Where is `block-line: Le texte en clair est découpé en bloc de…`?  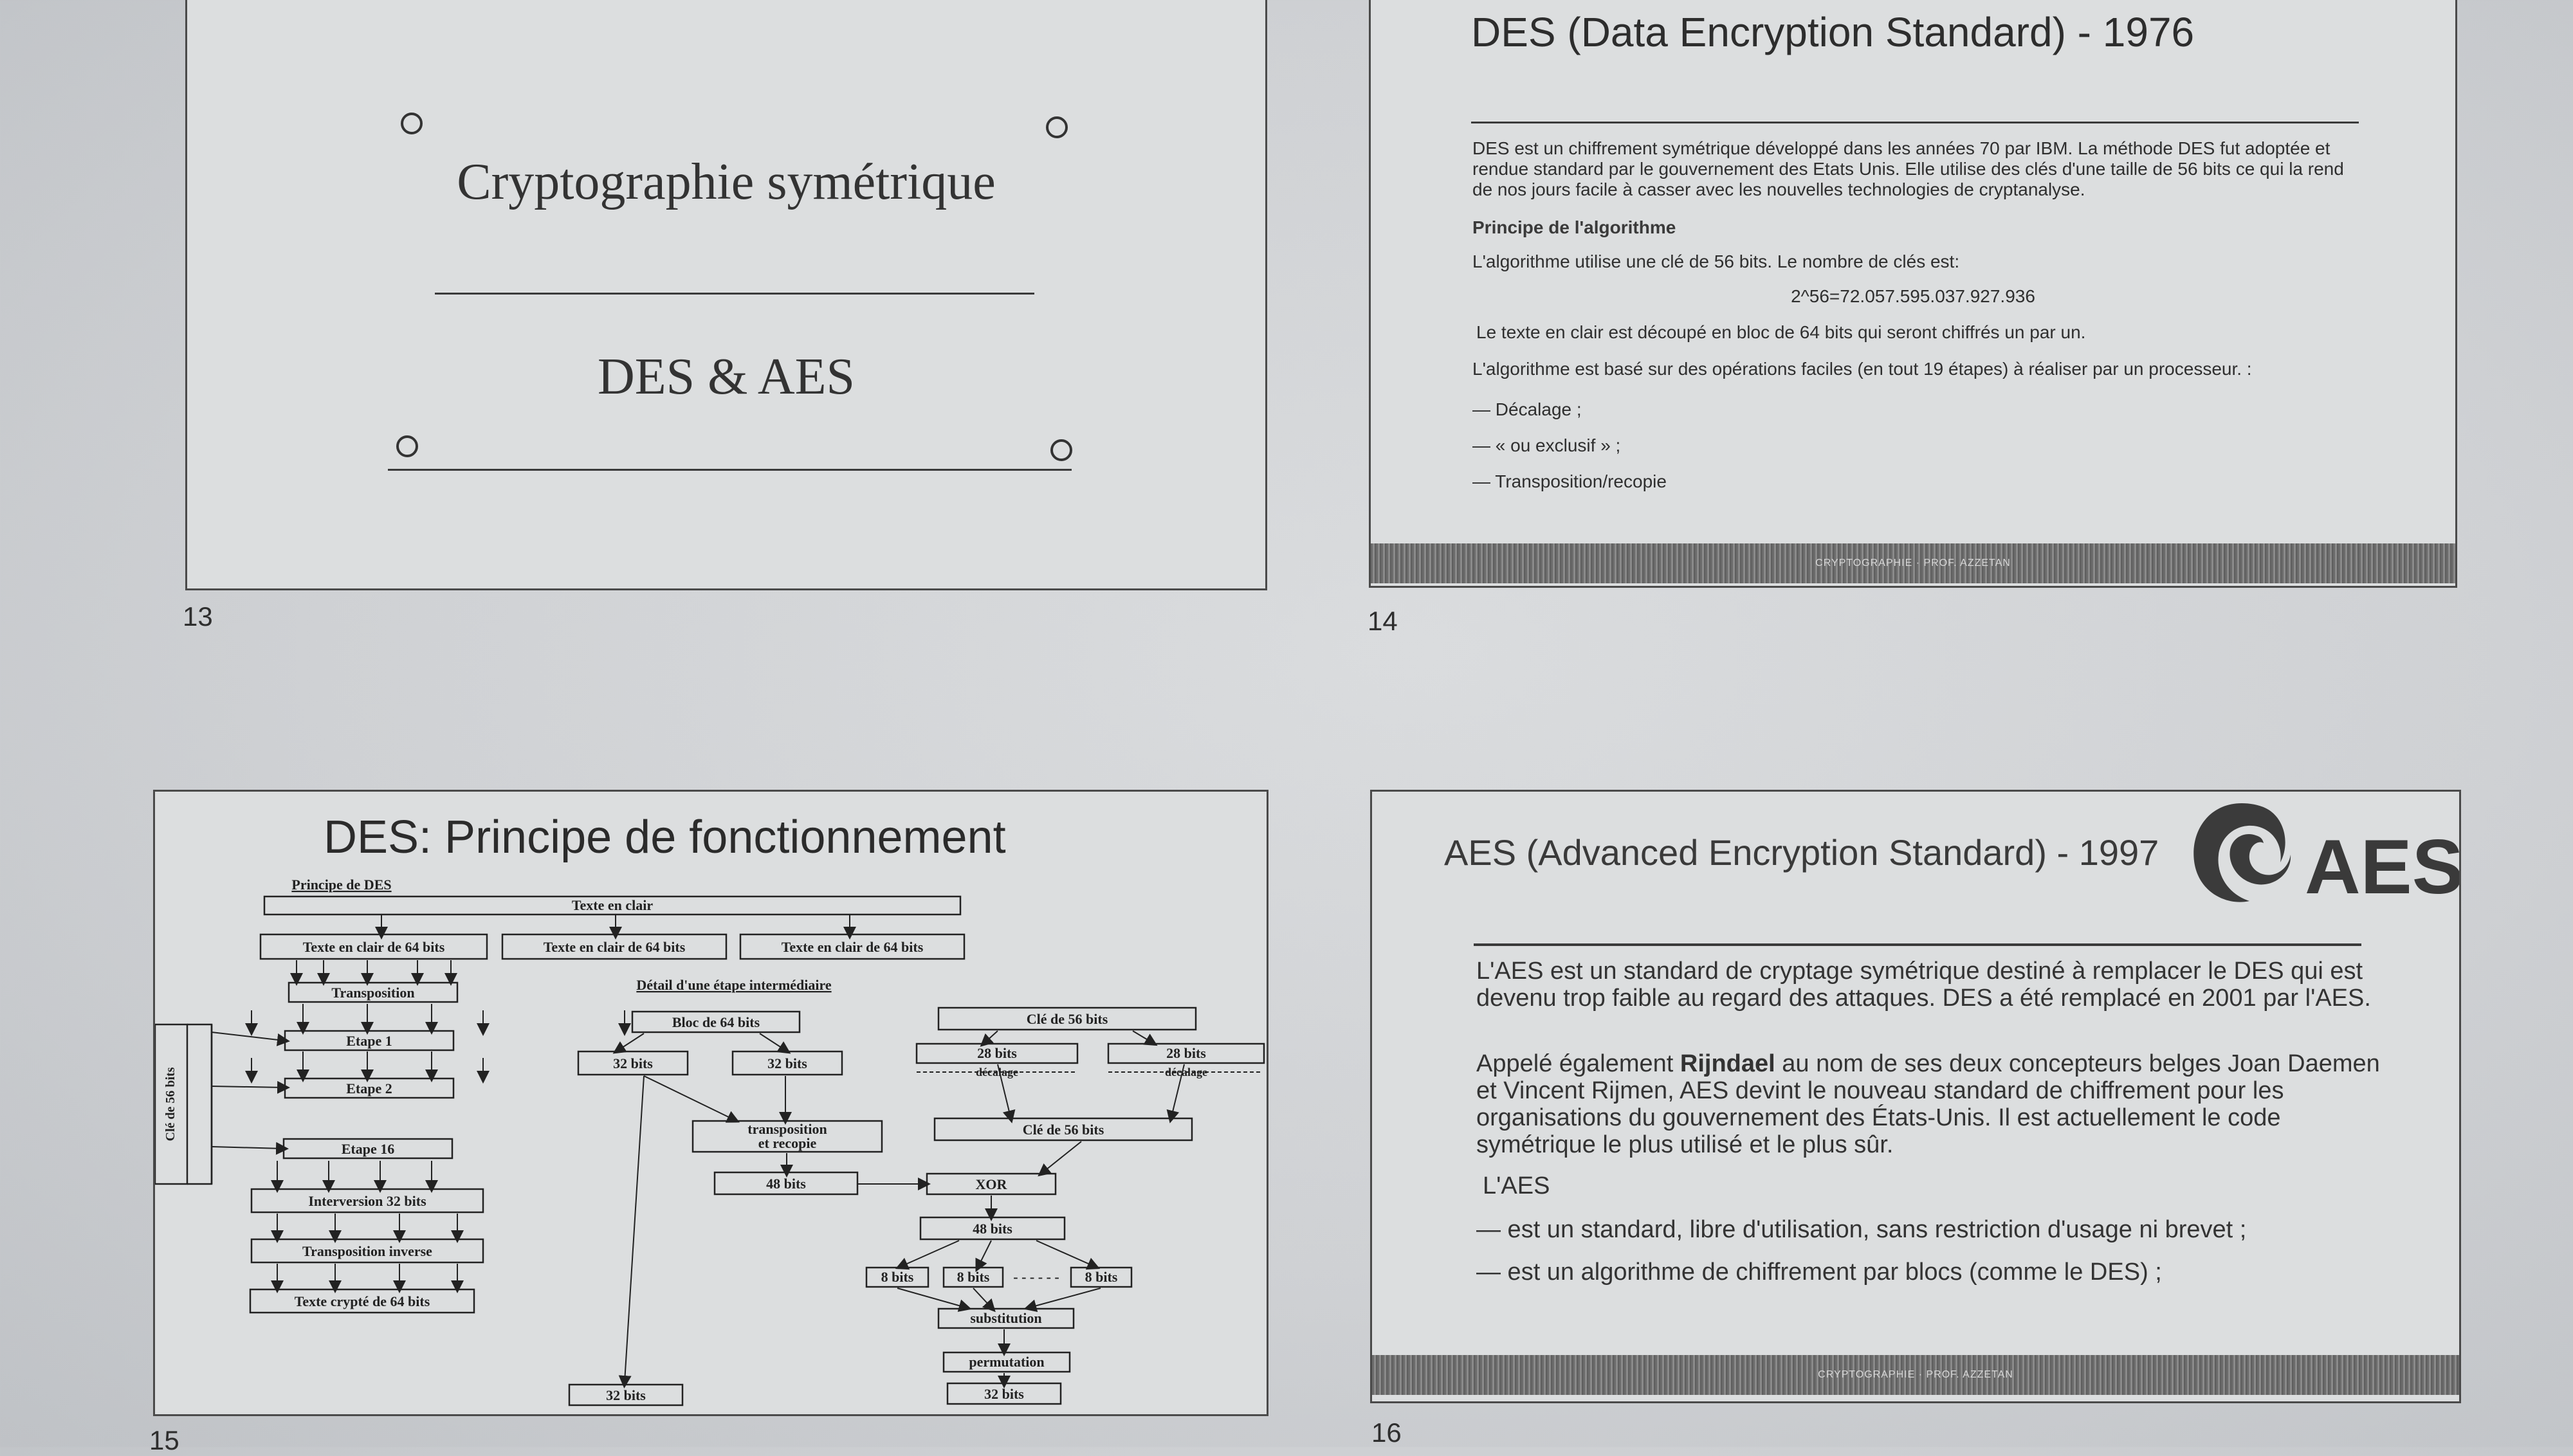 block-line: Le texte en clair est découpé en bloc de… is located at coordinates (1781, 332).